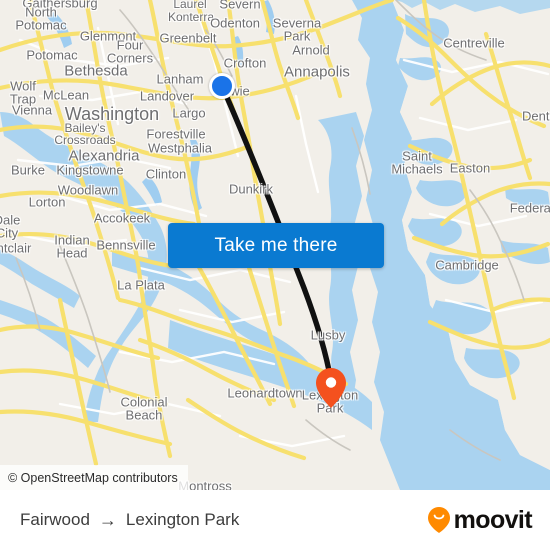 Image resolution: width=550 pixels, height=550 pixels. What do you see at coordinates (493, 519) in the screenshot?
I see `moovit-wordmark: moovit` at bounding box center [493, 519].